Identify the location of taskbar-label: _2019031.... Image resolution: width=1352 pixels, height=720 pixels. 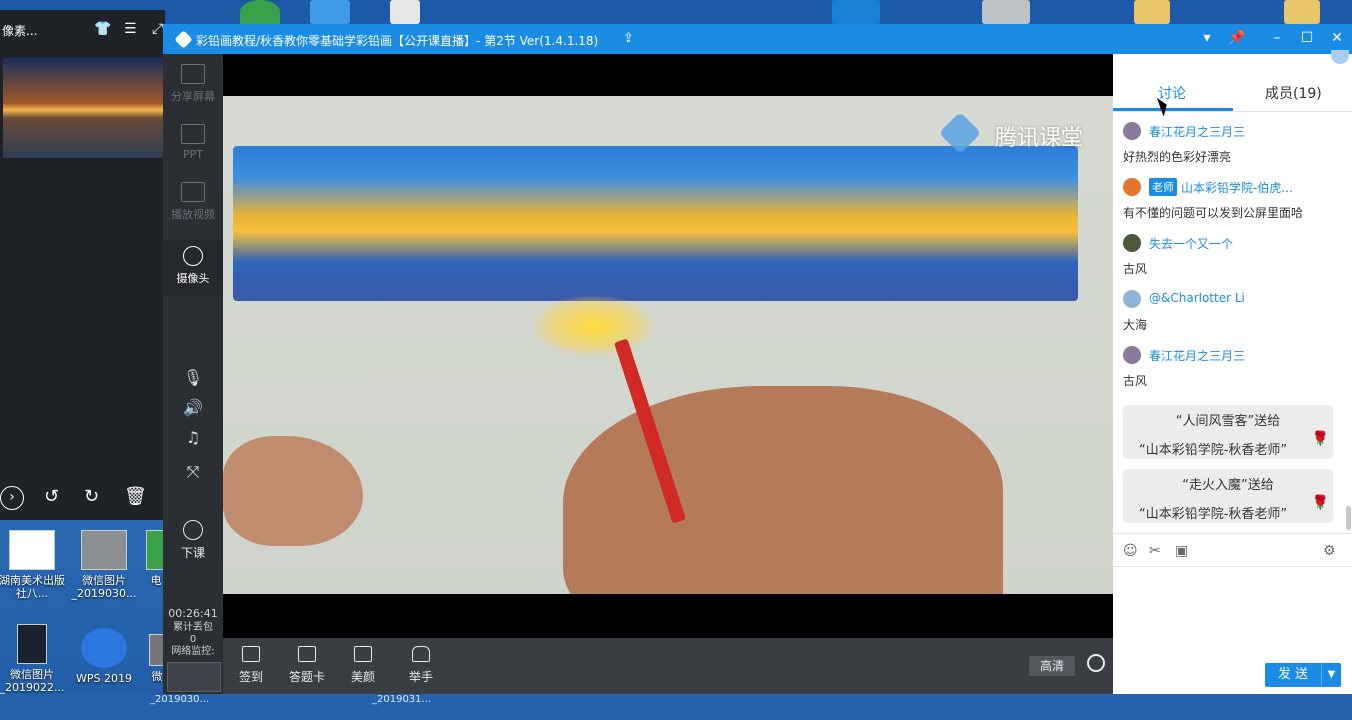
(402, 699).